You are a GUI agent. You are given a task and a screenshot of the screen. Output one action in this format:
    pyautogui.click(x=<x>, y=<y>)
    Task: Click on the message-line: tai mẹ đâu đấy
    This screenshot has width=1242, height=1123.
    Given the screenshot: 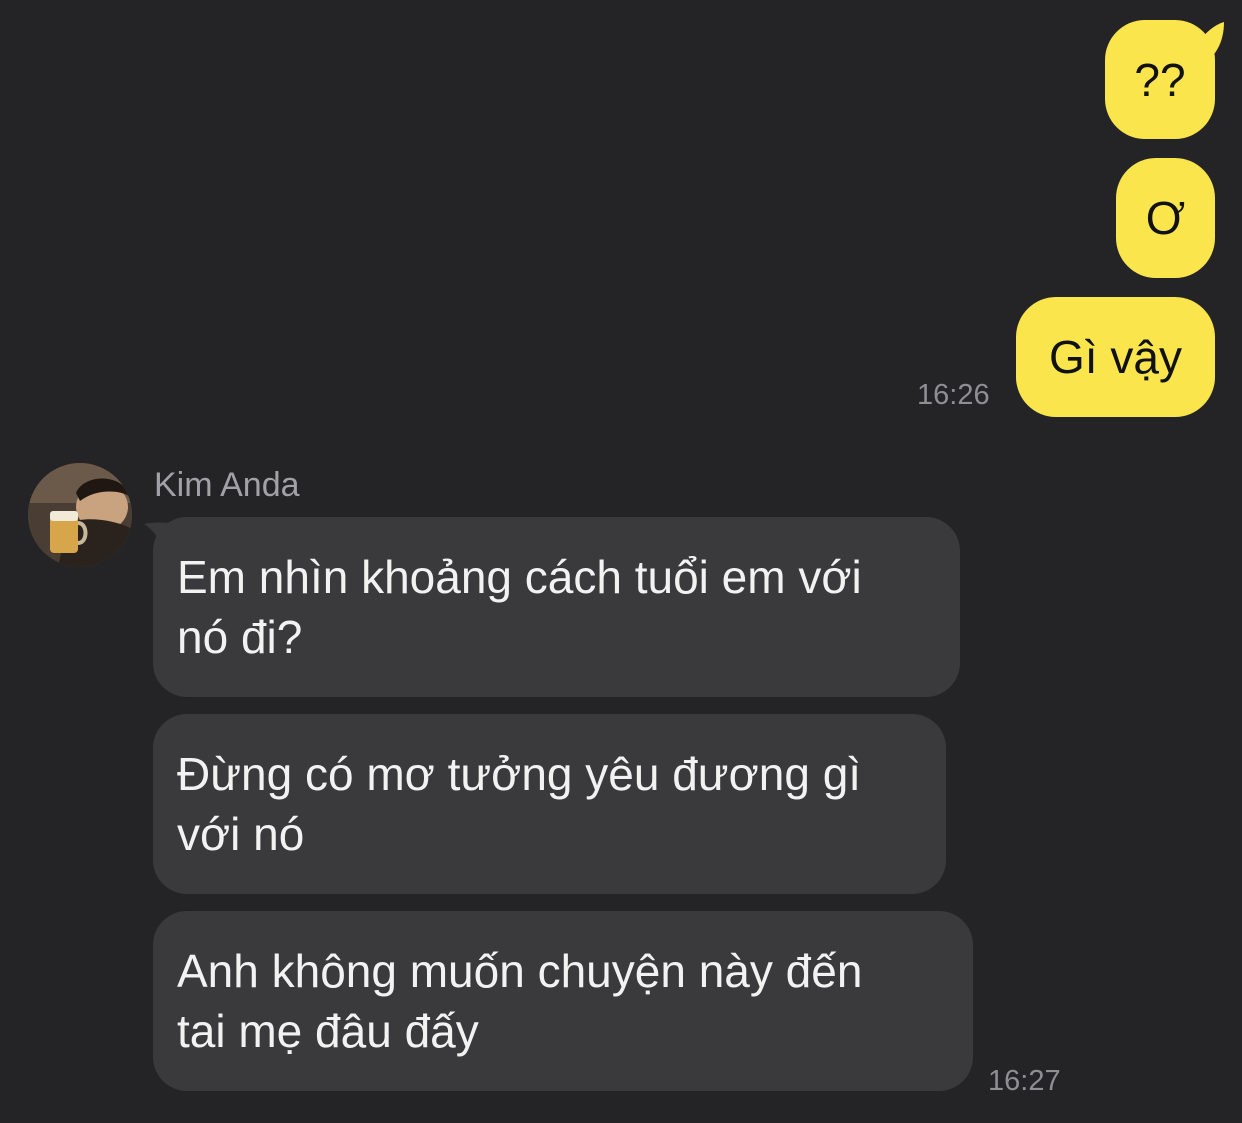 What is the action you would take?
    pyautogui.click(x=328, y=1031)
    